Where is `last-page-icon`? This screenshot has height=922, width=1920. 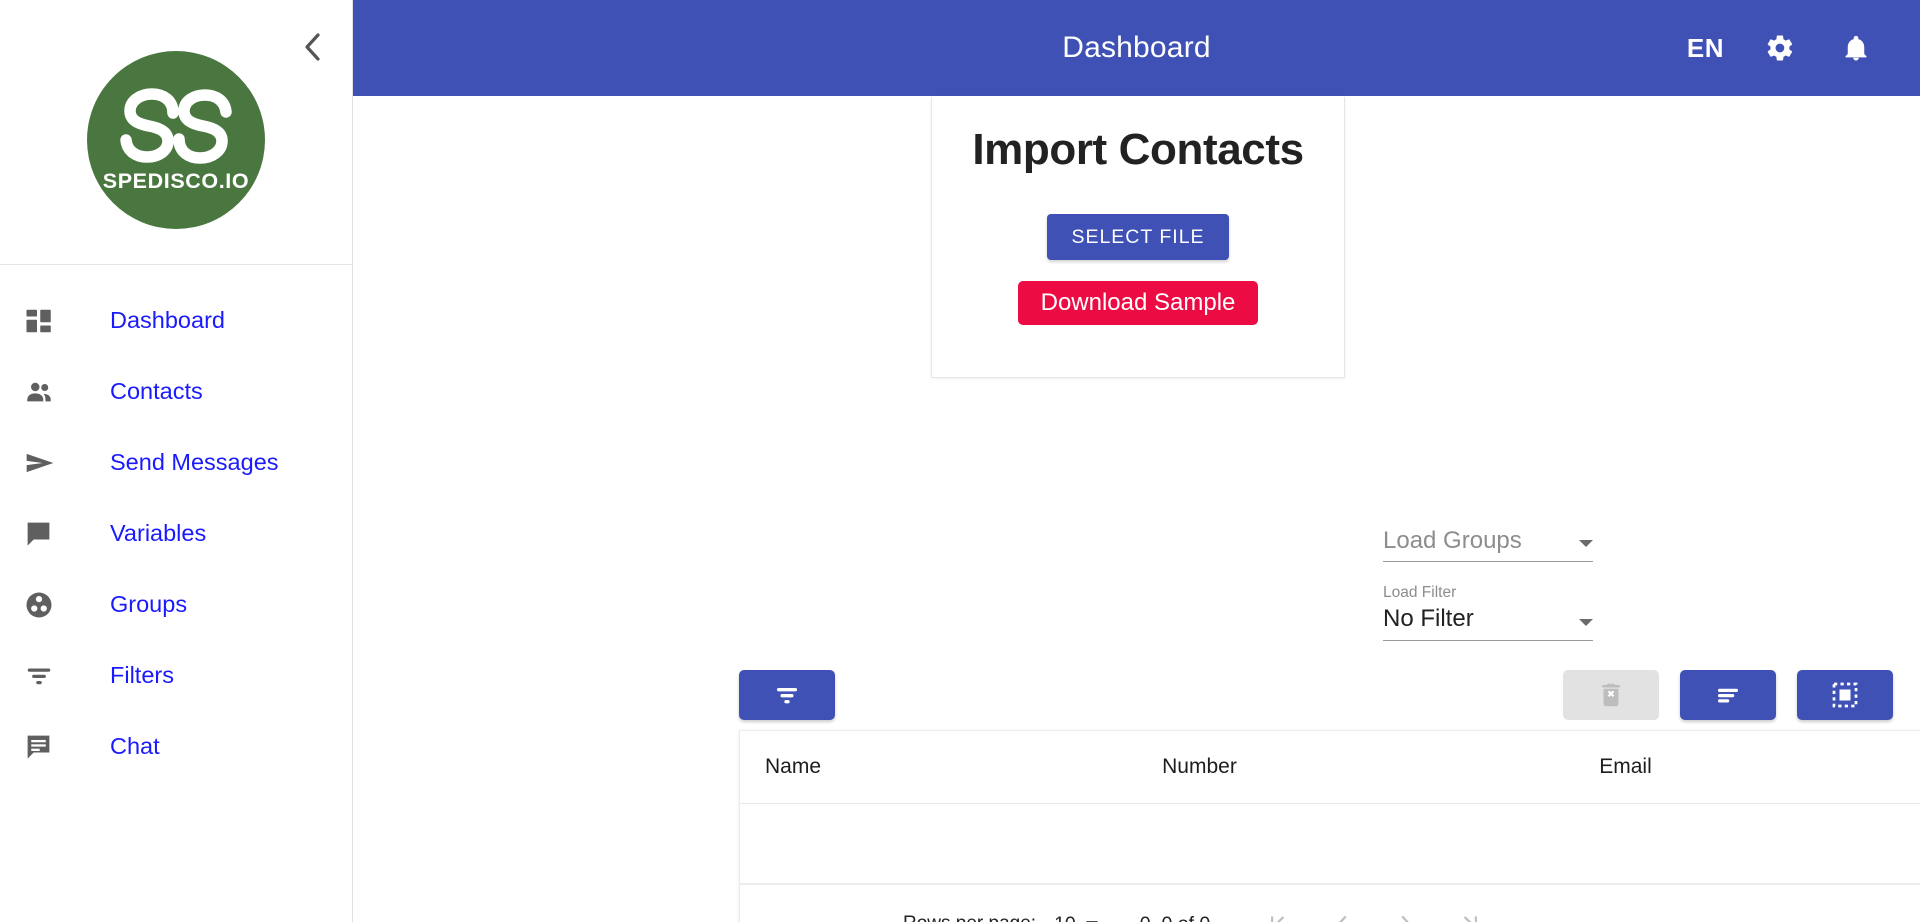
last-page-icon is located at coordinates (1471, 919).